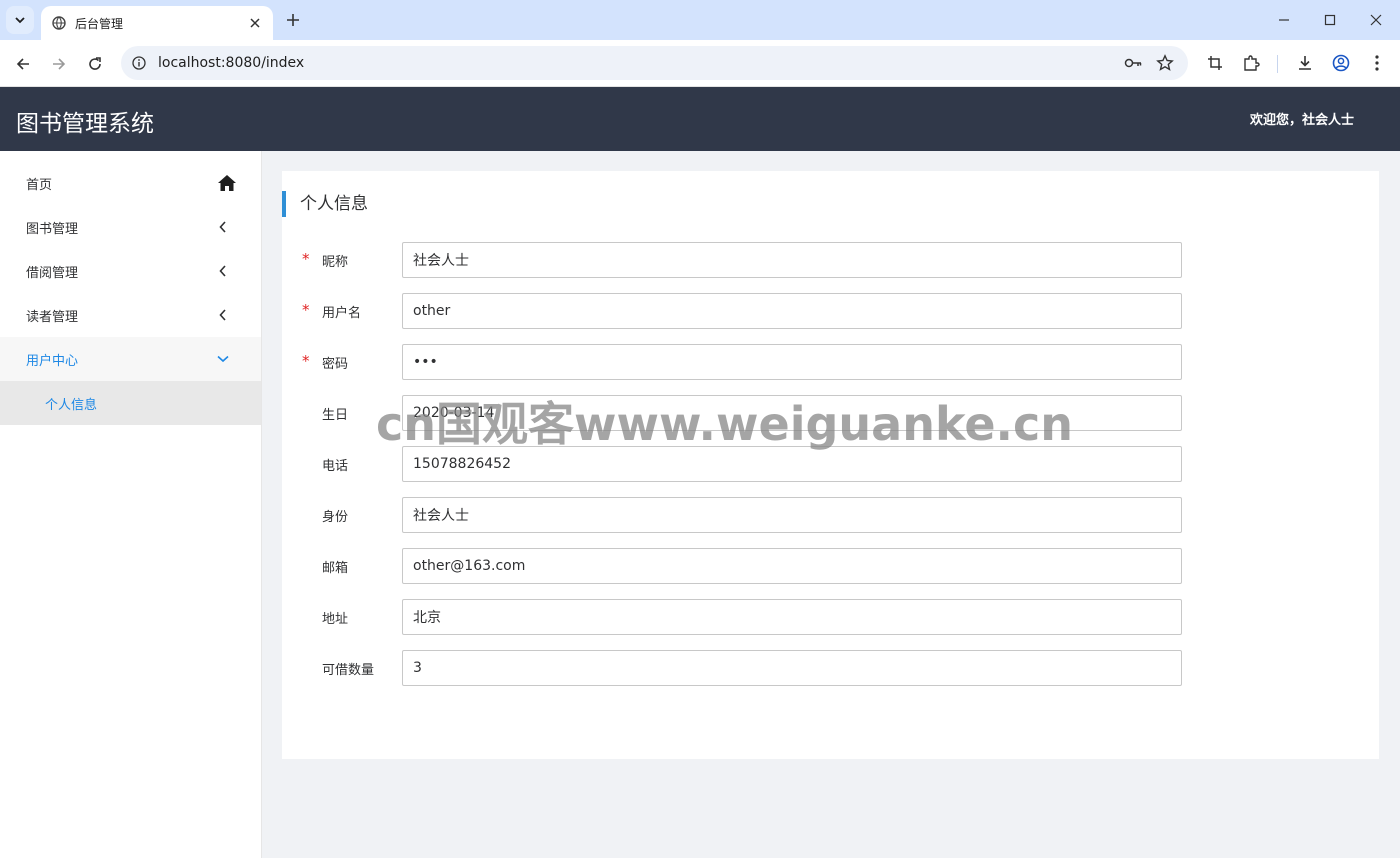  Describe the element at coordinates (130, 183) in the screenshot. I see `sidebar-item-home: 首页` at that location.